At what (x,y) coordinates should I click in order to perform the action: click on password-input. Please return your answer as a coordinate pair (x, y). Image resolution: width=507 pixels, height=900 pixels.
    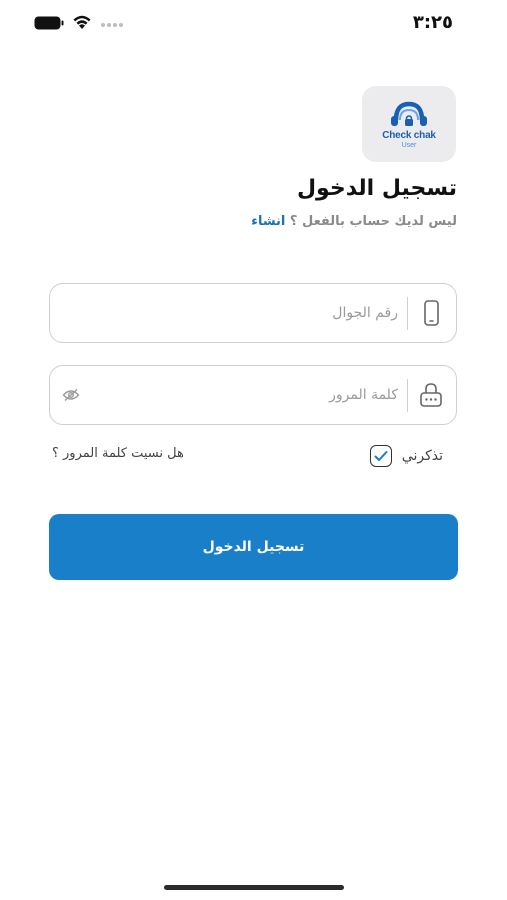
    Looking at the image, I should click on (253, 395).